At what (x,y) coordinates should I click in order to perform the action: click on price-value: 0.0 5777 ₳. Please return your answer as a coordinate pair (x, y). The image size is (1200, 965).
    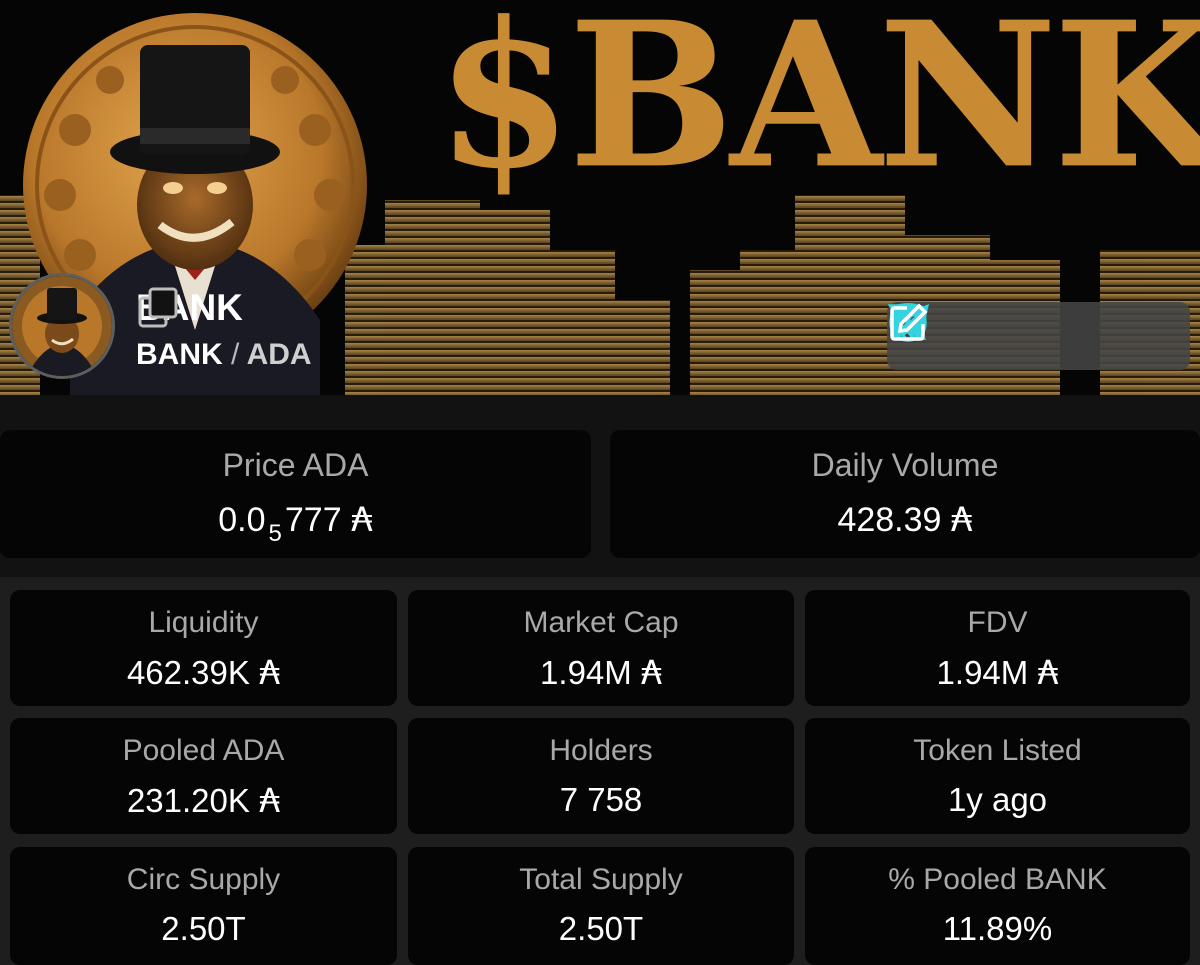
    Looking at the image, I should click on (295, 523).